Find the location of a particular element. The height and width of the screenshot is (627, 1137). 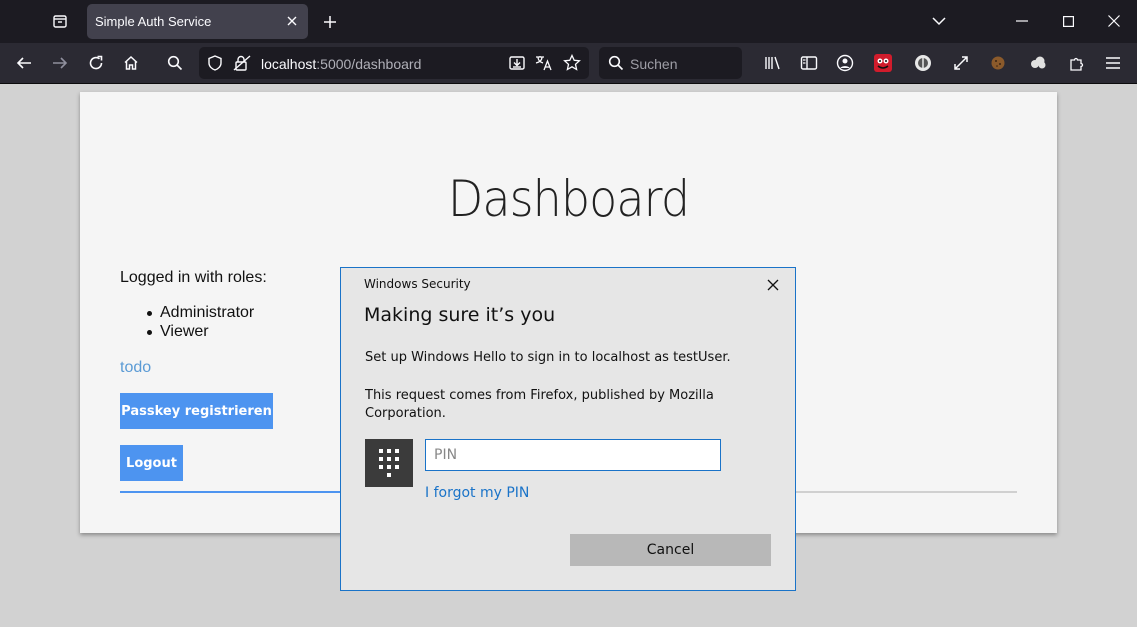

maximize-icon is located at coordinates (1068, 21).